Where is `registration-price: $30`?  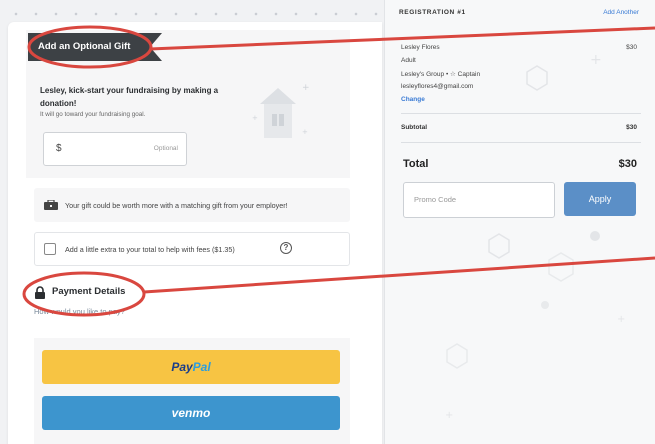
registration-price: $30 is located at coordinates (631, 47).